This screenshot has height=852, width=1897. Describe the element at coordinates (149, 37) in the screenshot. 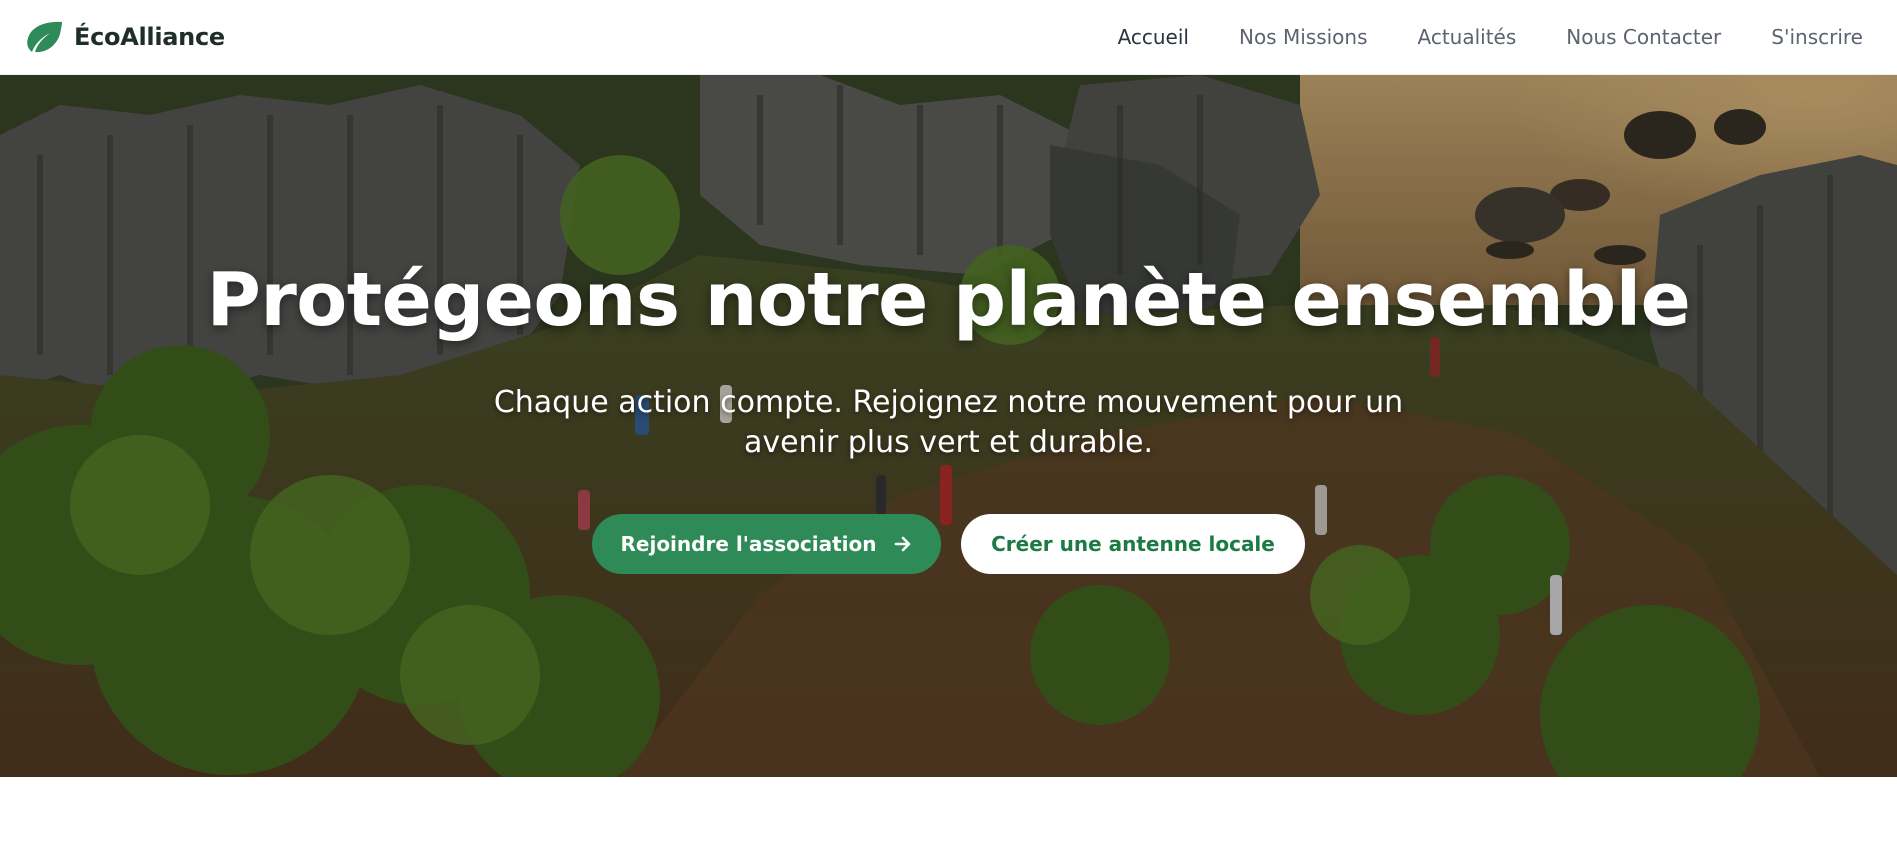

I see `brand-name: ÉcoAlliance` at that location.